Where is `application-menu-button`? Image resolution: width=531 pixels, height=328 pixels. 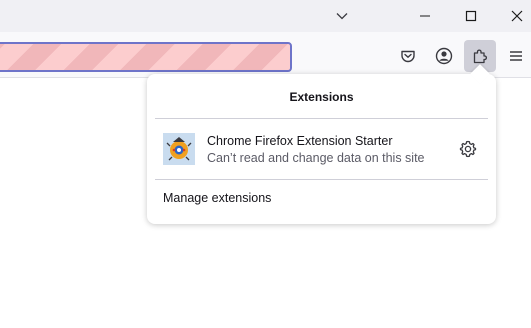
application-menu-button is located at coordinates (515, 56).